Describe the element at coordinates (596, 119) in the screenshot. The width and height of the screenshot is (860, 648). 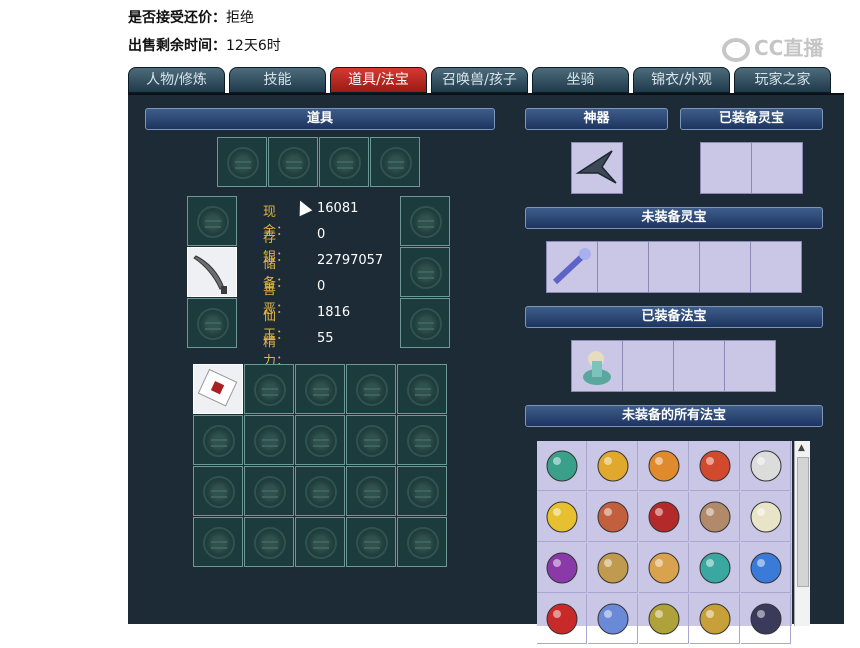
I see `section-header-artifact: 神器` at that location.